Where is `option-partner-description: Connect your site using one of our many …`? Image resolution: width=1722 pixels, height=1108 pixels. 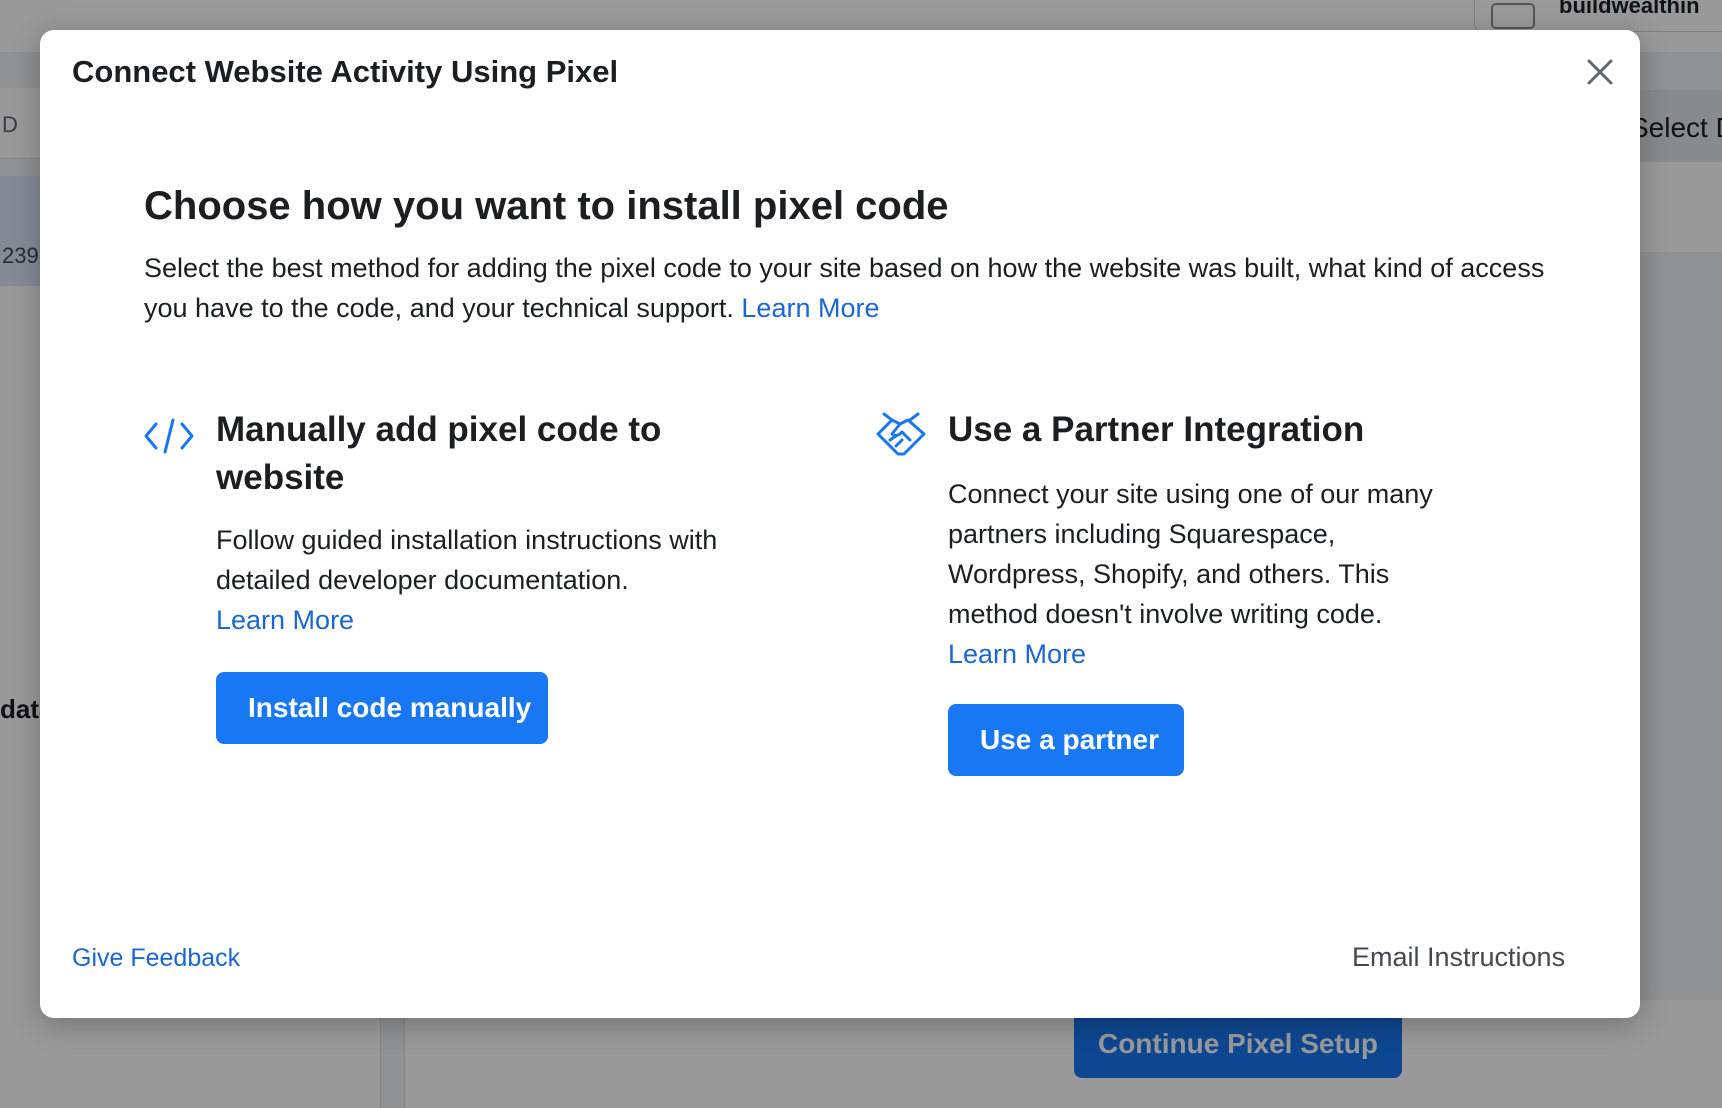
option-partner-description: Connect your site using one of our many … is located at coordinates (1208, 574).